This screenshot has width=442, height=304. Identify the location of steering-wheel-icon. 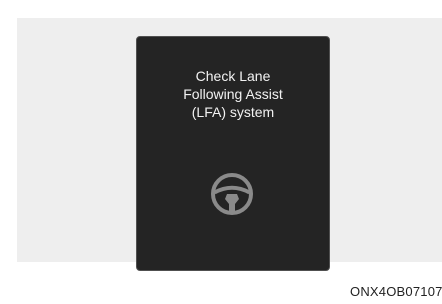
(232, 194).